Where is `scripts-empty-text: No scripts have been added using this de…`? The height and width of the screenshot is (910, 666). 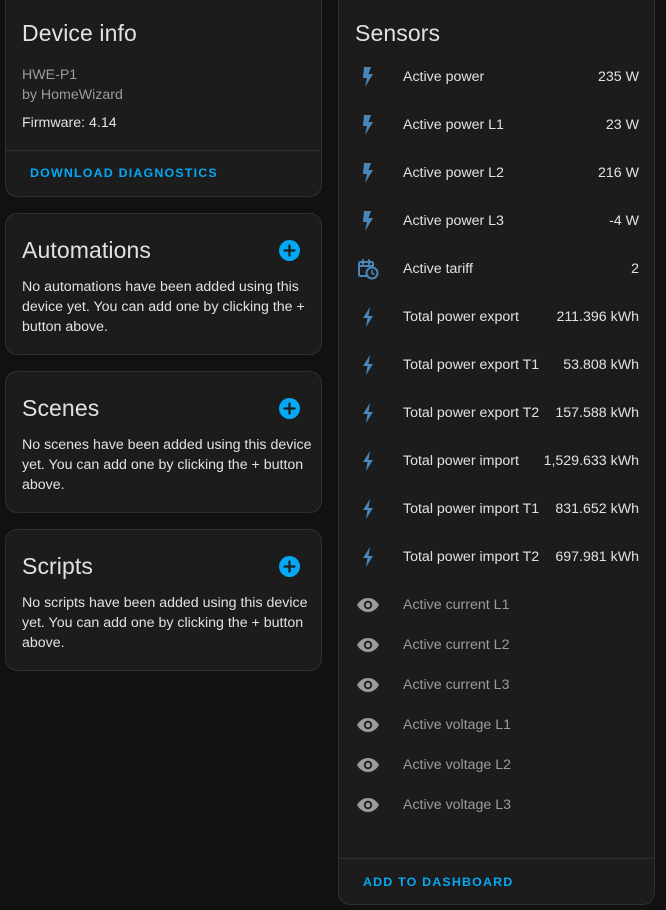
scripts-empty-text: No scripts have been added using this de… is located at coordinates (165, 623).